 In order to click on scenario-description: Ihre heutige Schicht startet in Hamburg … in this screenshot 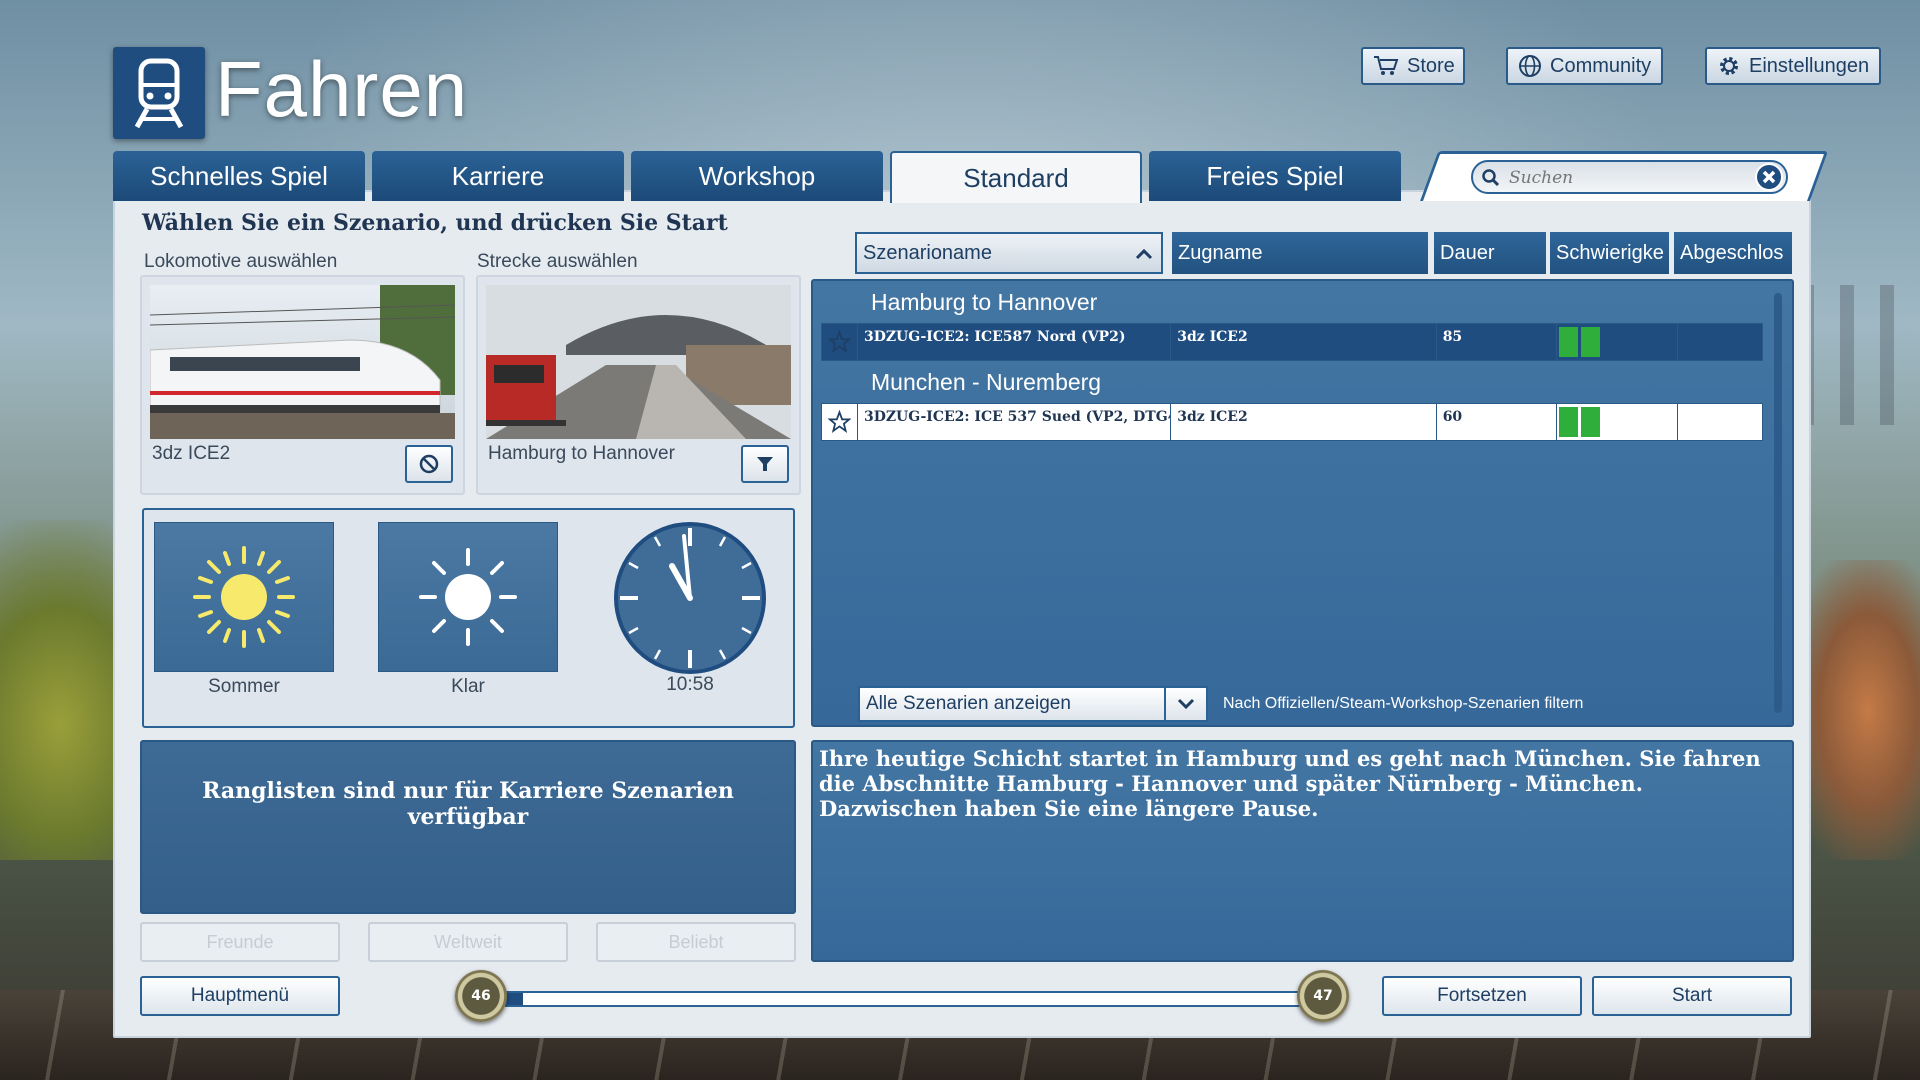, I will do `click(1290, 783)`.